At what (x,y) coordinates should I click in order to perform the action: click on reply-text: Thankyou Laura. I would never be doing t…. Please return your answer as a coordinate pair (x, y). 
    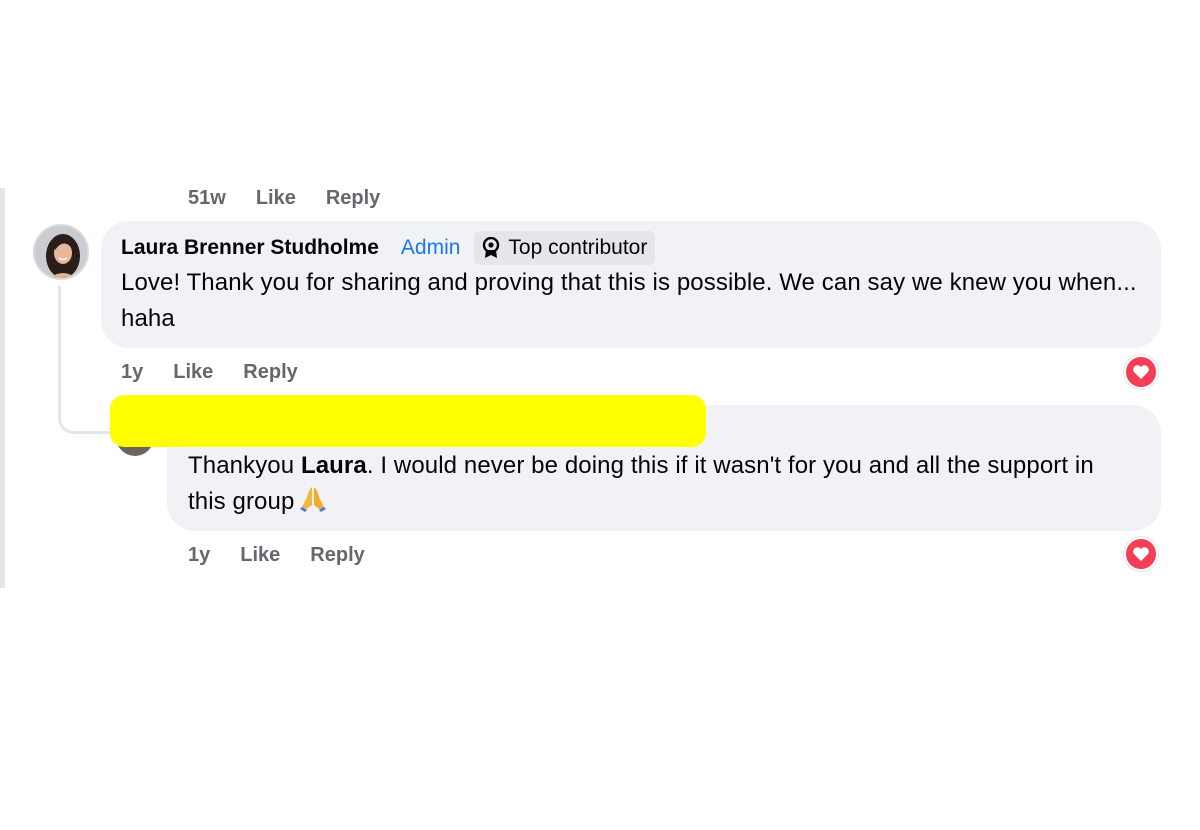
    Looking at the image, I should click on (663, 486).